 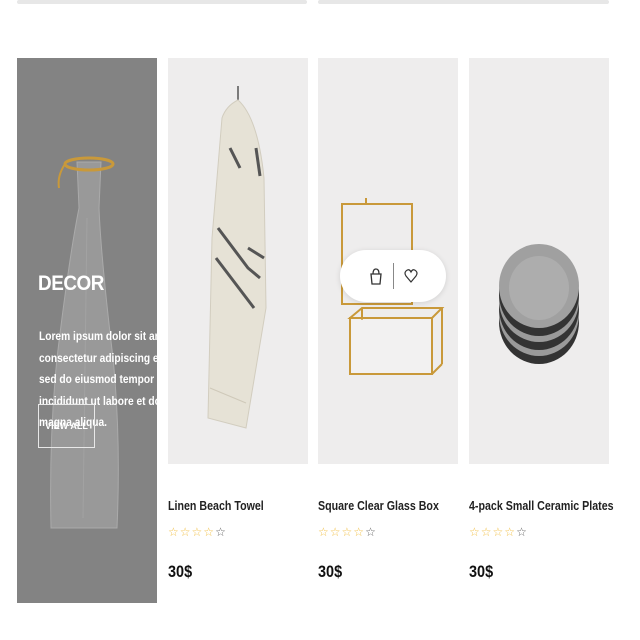 I want to click on promo-text-line: sed do eiusmod tempor, so click(x=97, y=379).